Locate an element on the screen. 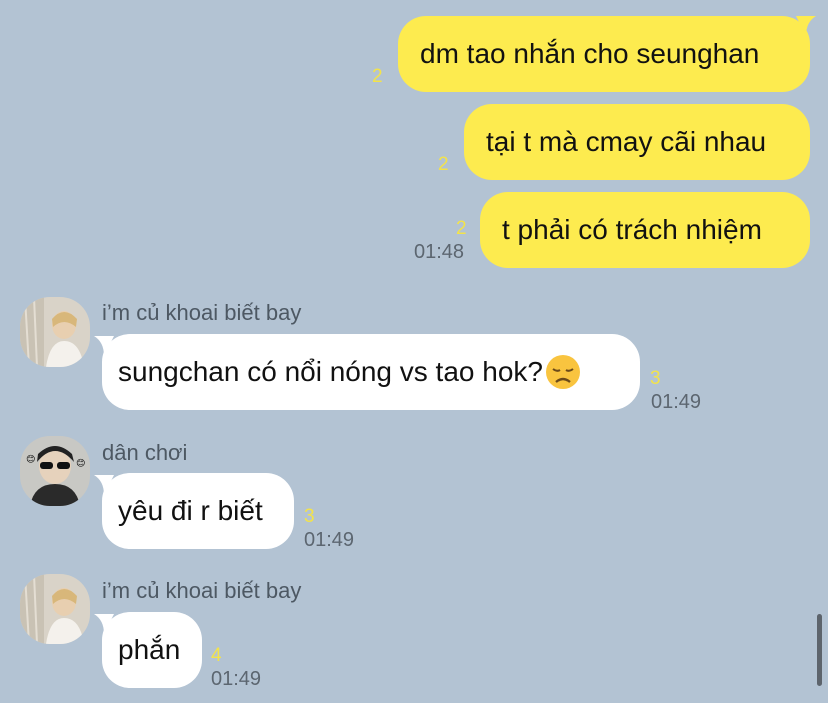 Image resolution: width=828 pixels, height=703 pixels. avatar-danchoi-image: 😊 😊 is located at coordinates (55, 471).